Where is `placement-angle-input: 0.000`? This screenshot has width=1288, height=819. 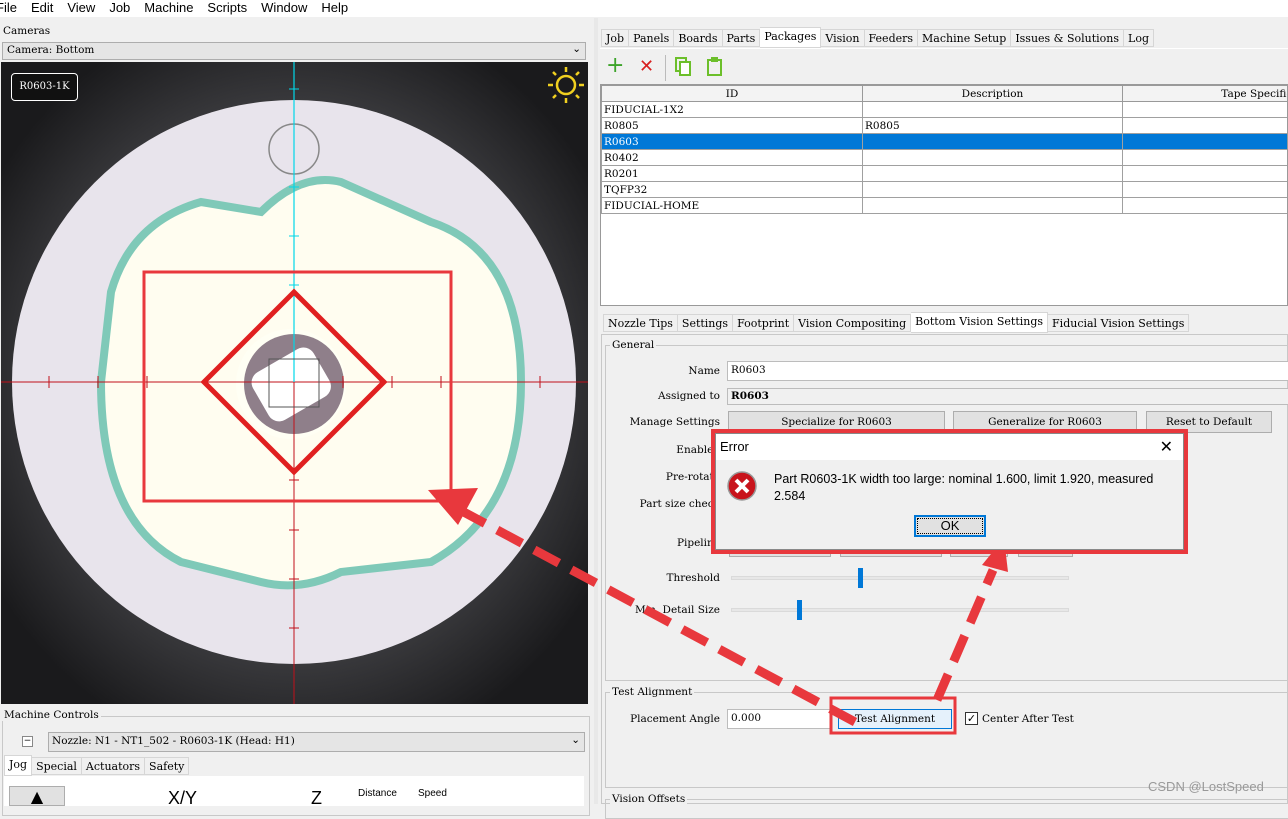
placement-angle-input: 0.000 is located at coordinates (779, 719).